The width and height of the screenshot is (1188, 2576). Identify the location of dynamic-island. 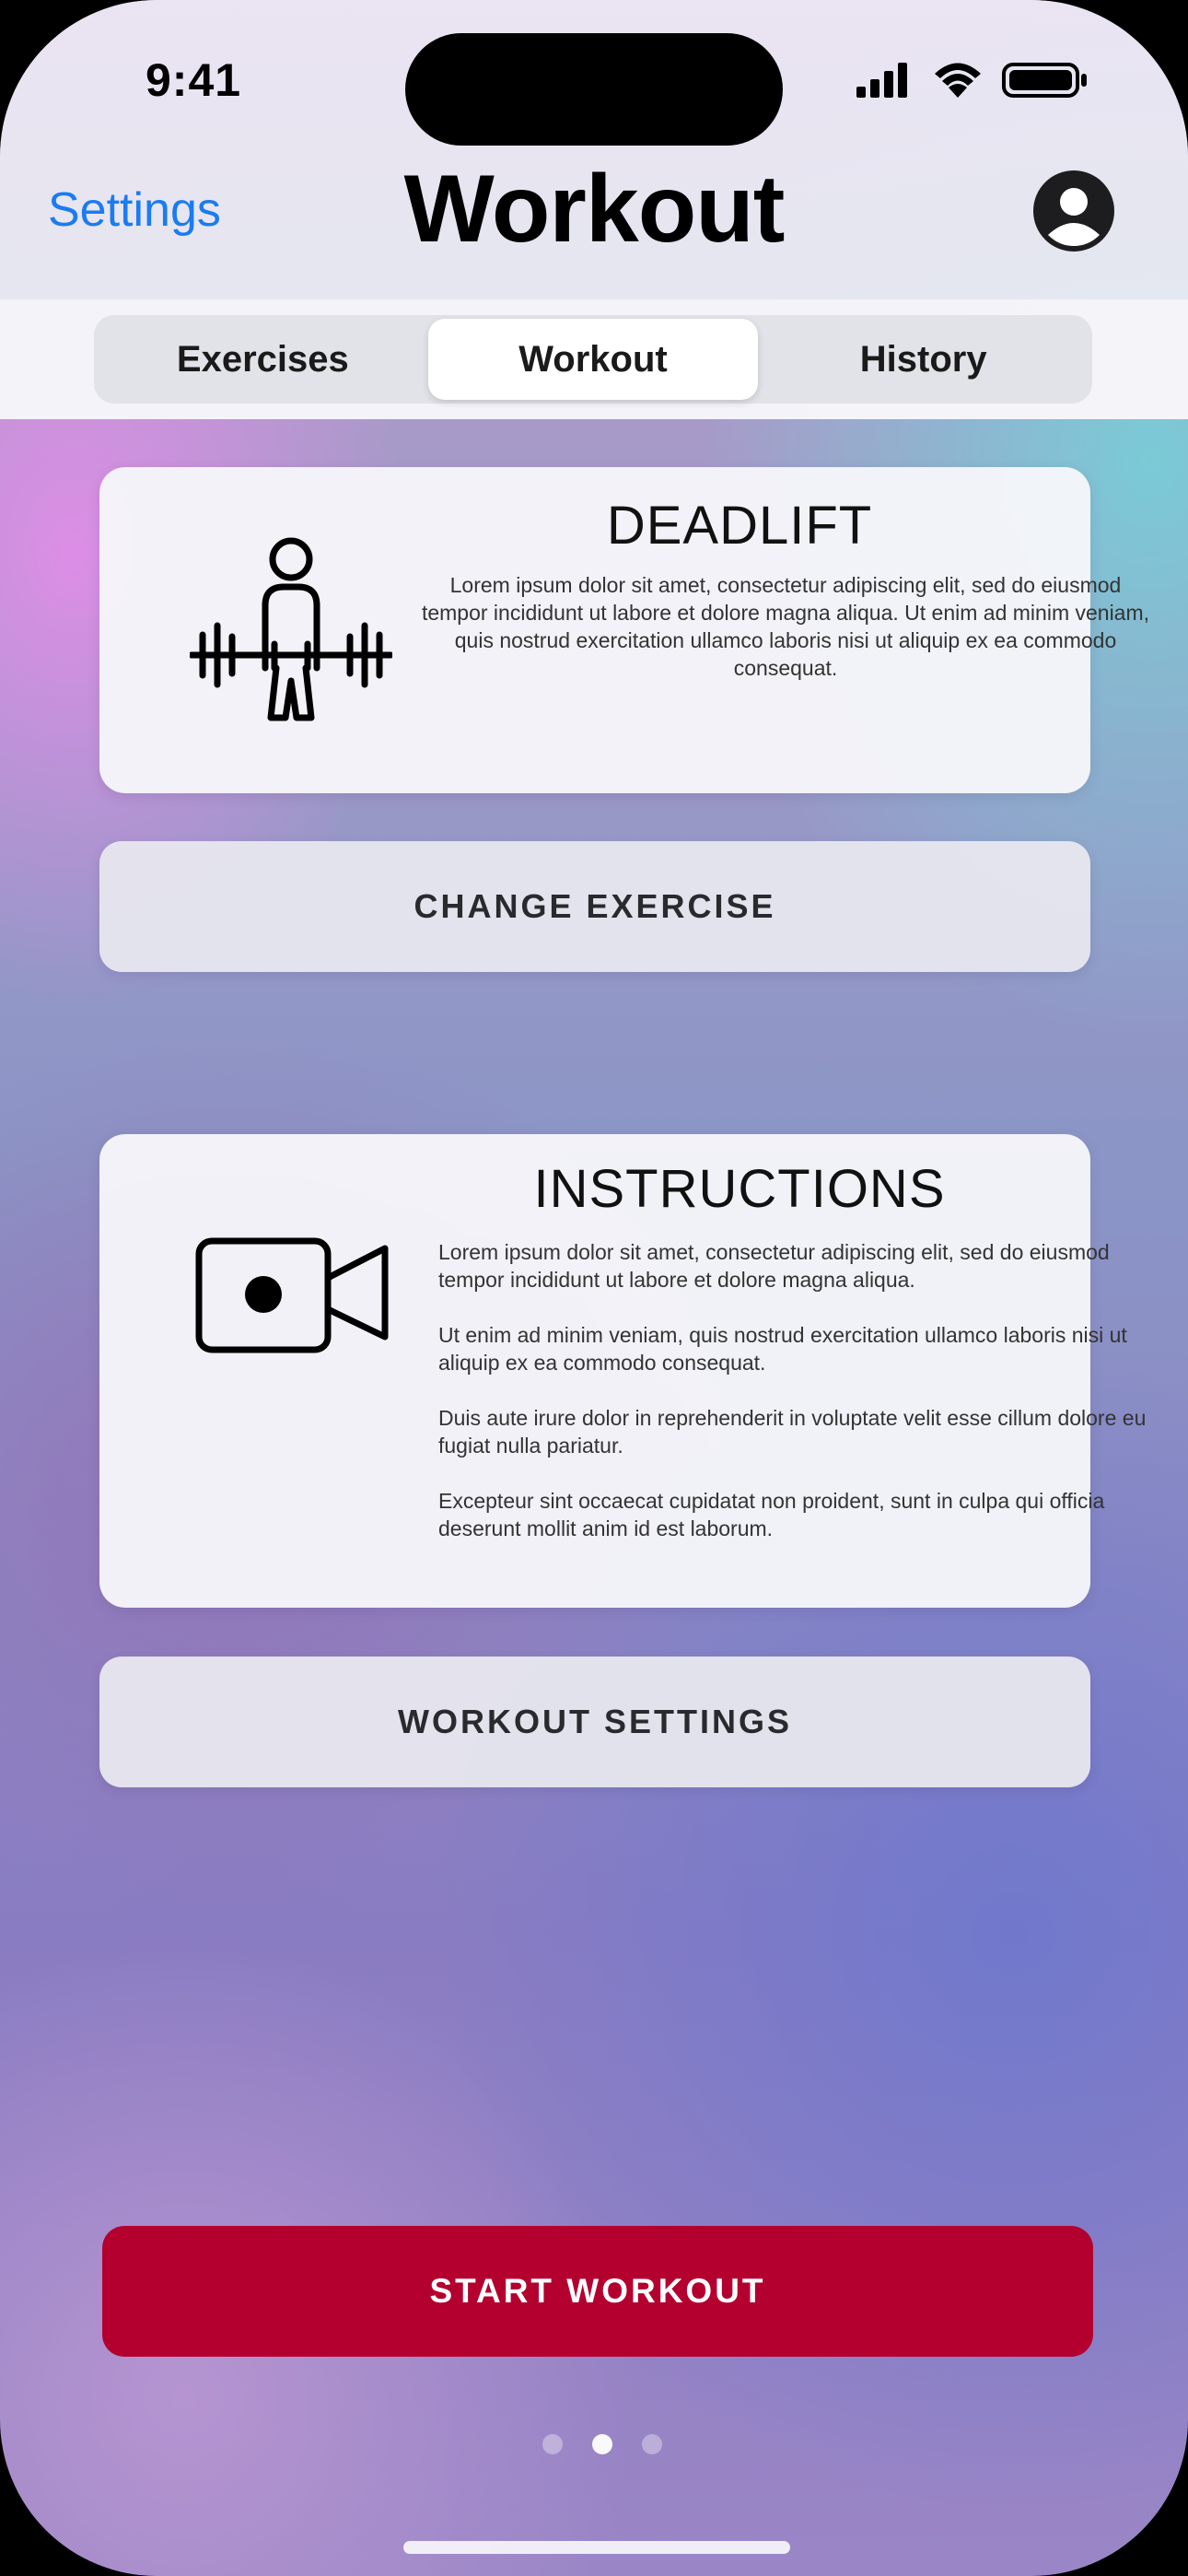
(594, 89).